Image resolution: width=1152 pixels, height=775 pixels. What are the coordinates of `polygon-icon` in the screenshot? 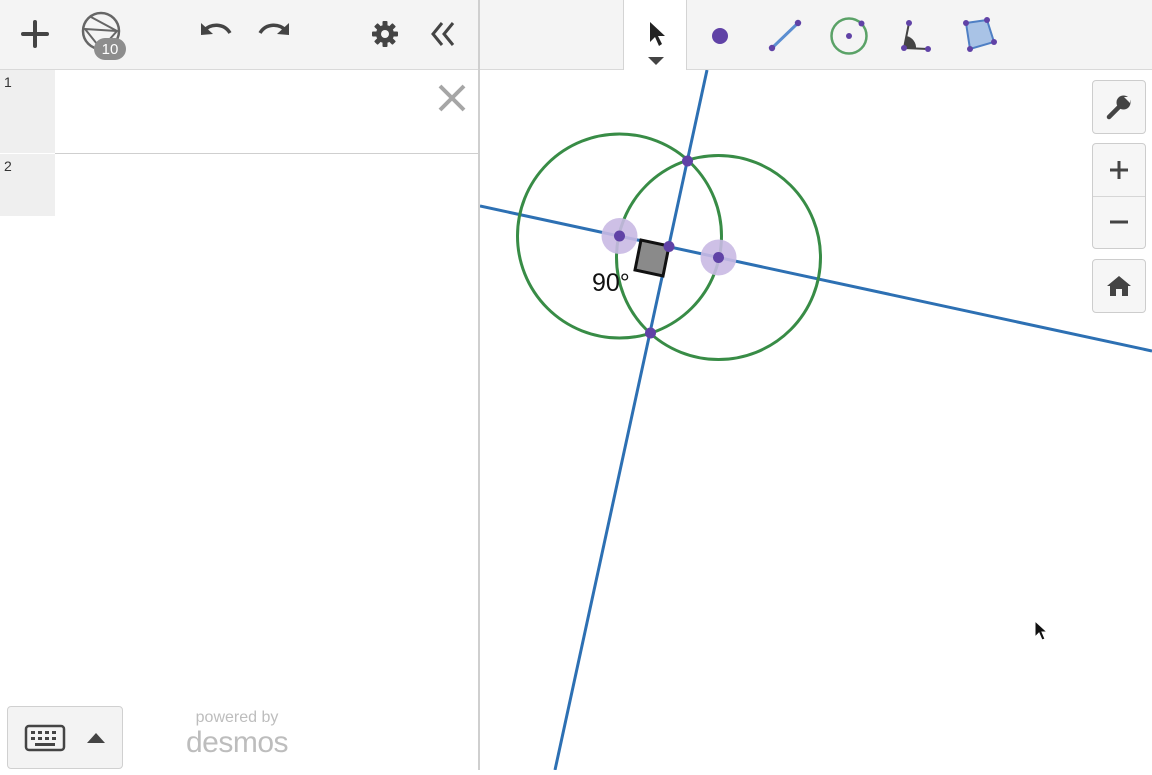 It's located at (980, 34).